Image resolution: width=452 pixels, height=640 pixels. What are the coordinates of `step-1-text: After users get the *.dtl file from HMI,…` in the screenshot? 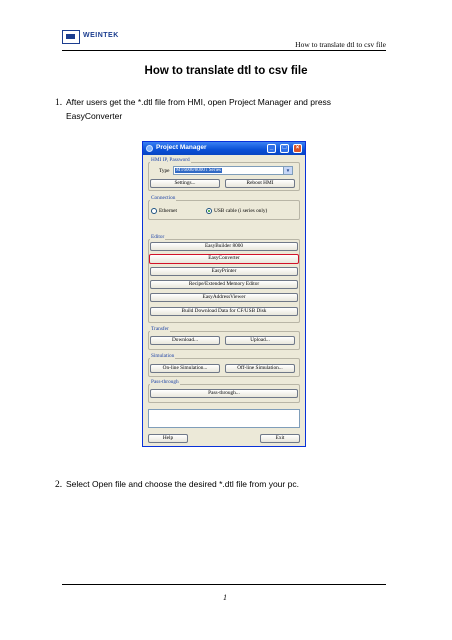 It's located at (199, 102).